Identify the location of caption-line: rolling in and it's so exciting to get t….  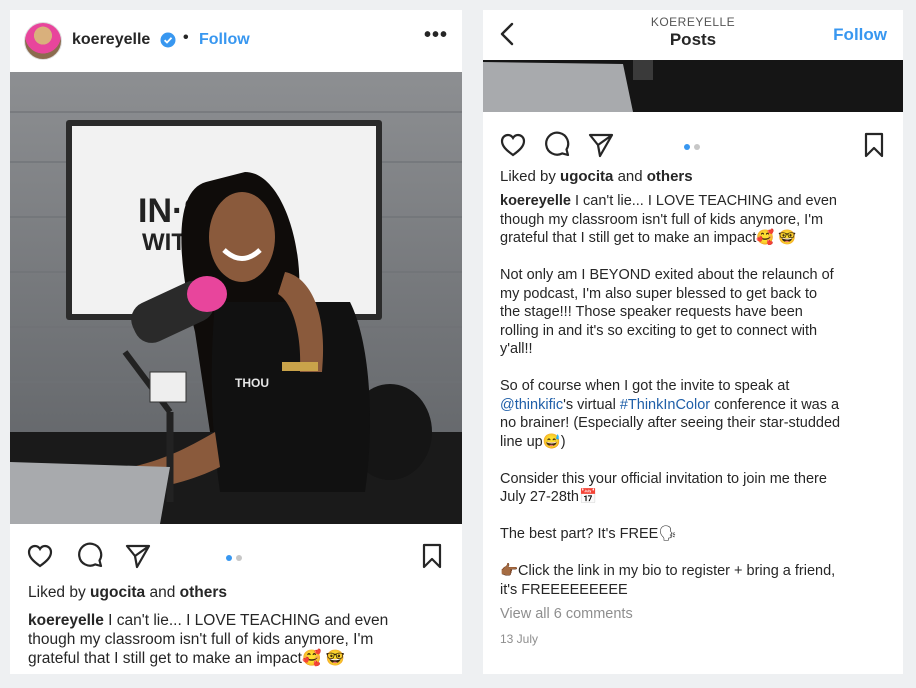
(659, 330).